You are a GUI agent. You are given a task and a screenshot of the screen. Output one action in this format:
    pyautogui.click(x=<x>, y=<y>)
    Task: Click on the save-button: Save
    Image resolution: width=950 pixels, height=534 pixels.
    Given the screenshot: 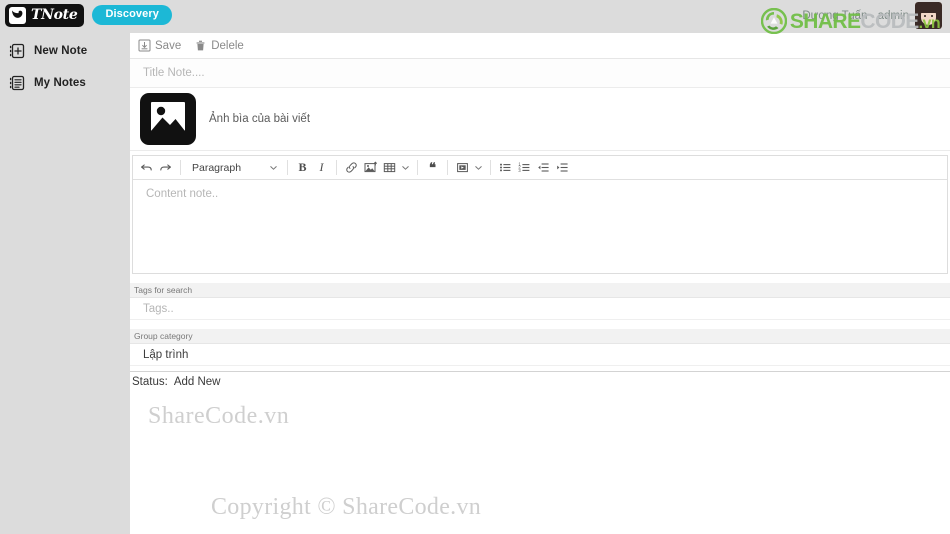 What is the action you would take?
    pyautogui.click(x=159, y=45)
    